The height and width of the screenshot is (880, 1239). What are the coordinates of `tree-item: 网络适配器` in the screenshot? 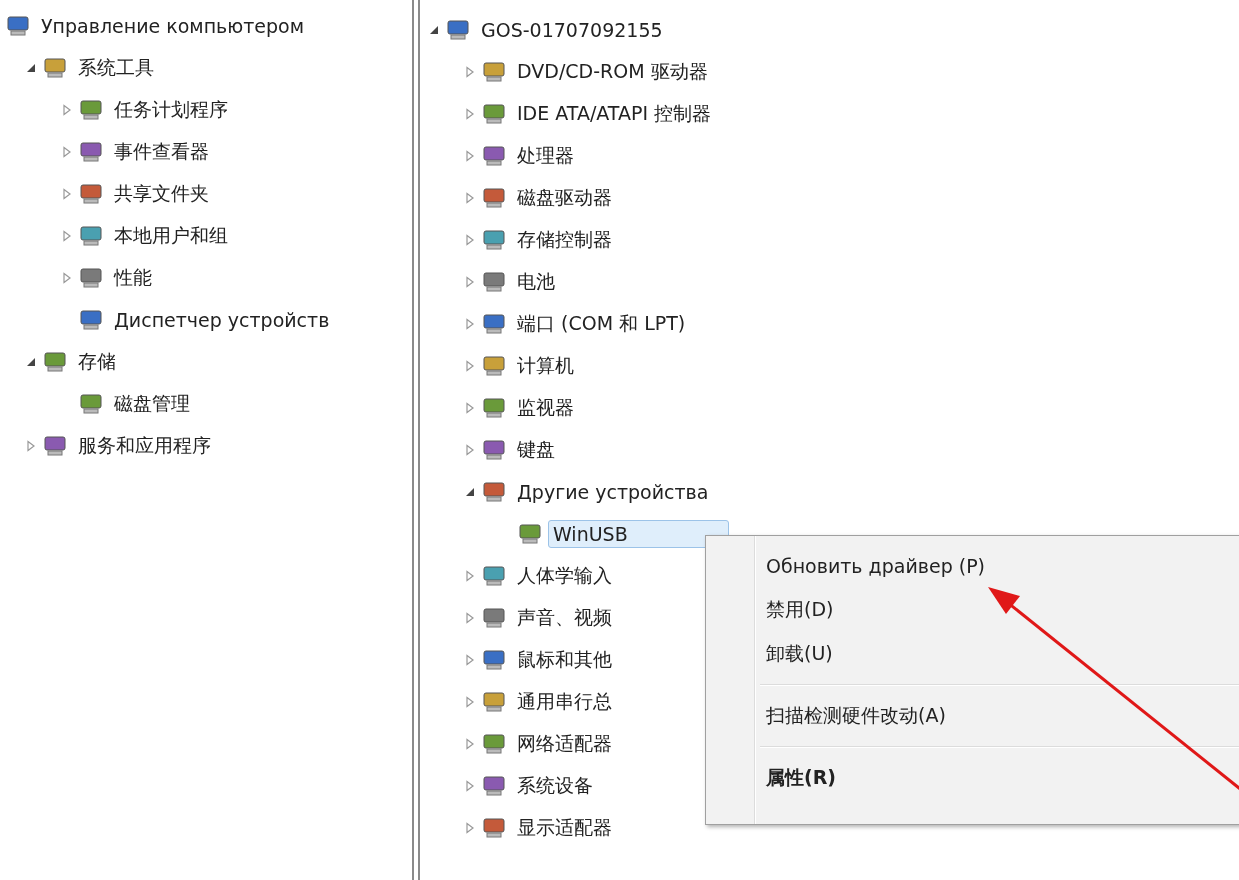 It's located at (566, 744).